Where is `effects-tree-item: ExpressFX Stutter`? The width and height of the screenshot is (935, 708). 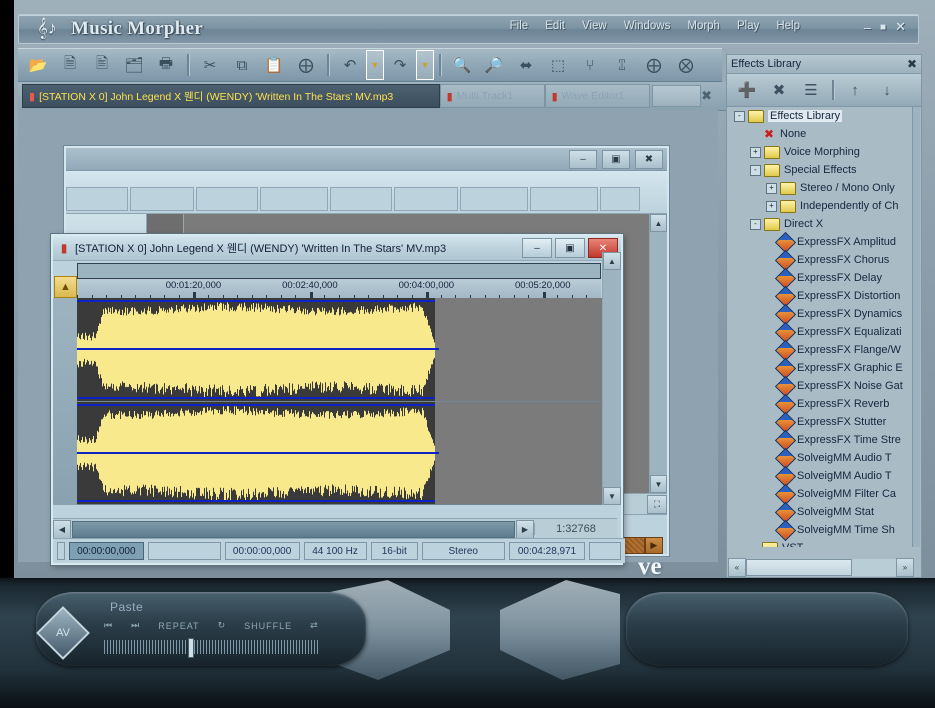
effects-tree-item: ExpressFX Stutter is located at coordinates (821, 422).